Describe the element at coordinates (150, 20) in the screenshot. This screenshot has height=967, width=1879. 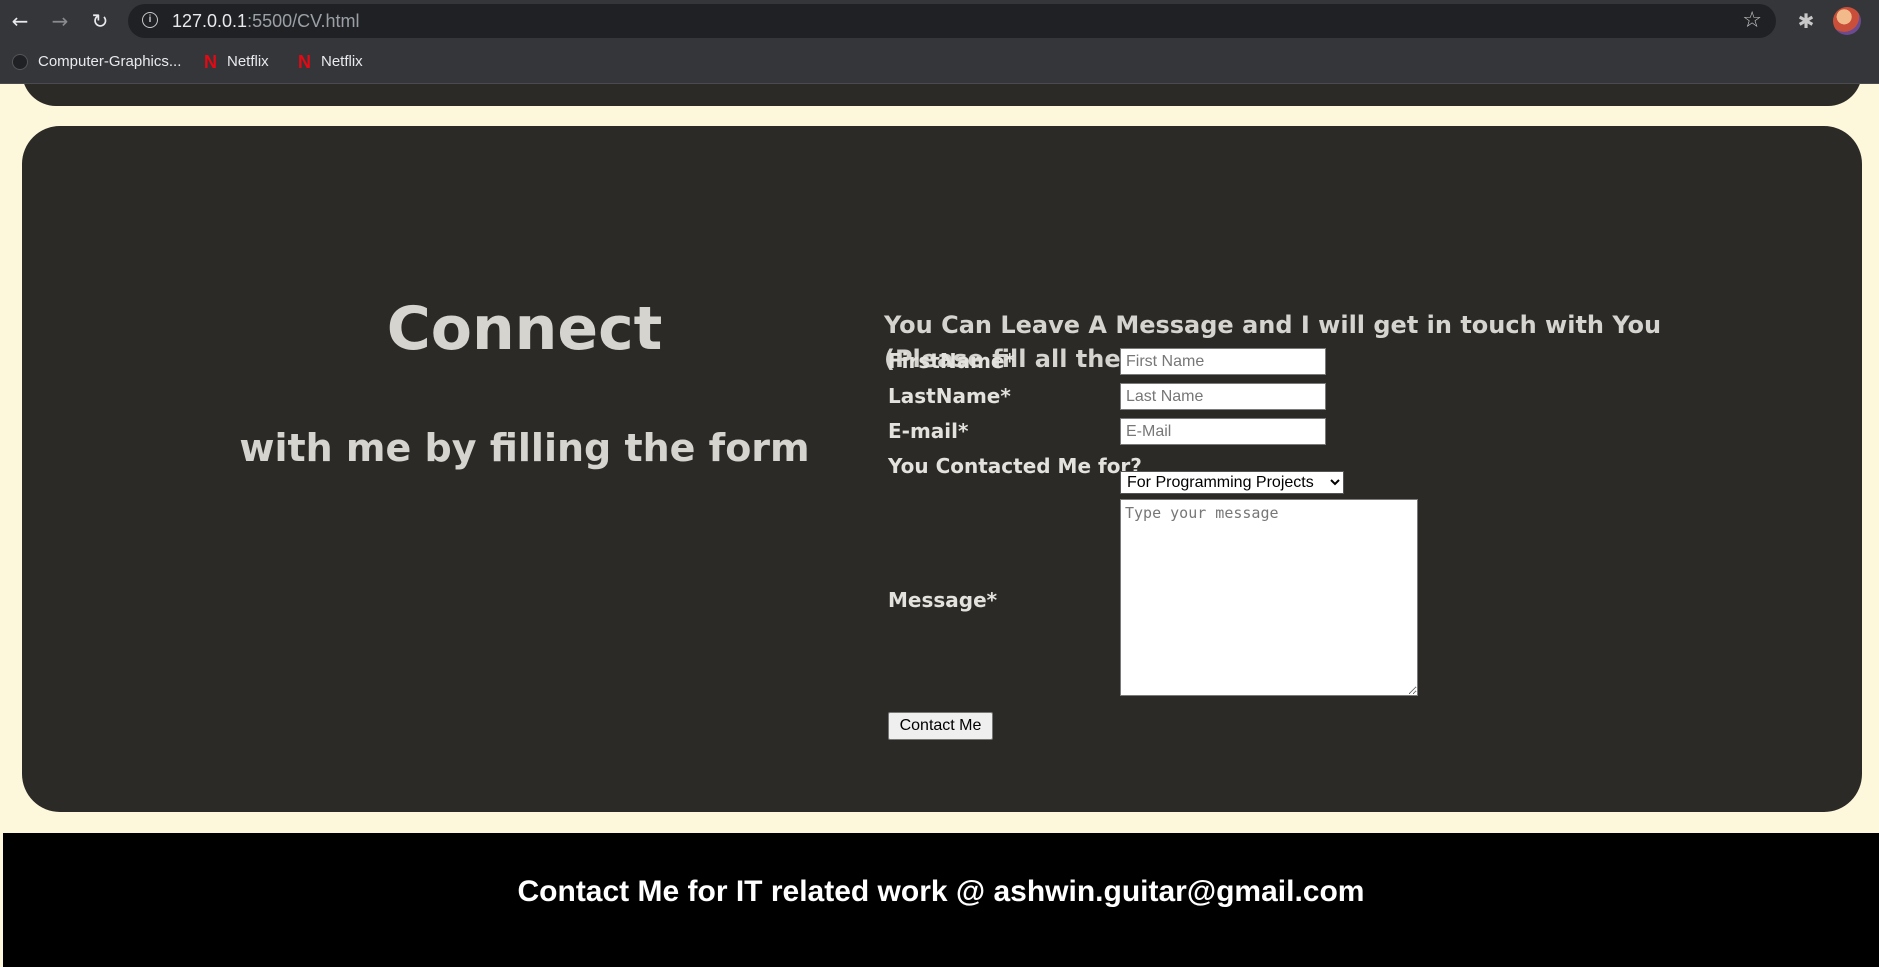
I see `site-info-icon: i` at that location.